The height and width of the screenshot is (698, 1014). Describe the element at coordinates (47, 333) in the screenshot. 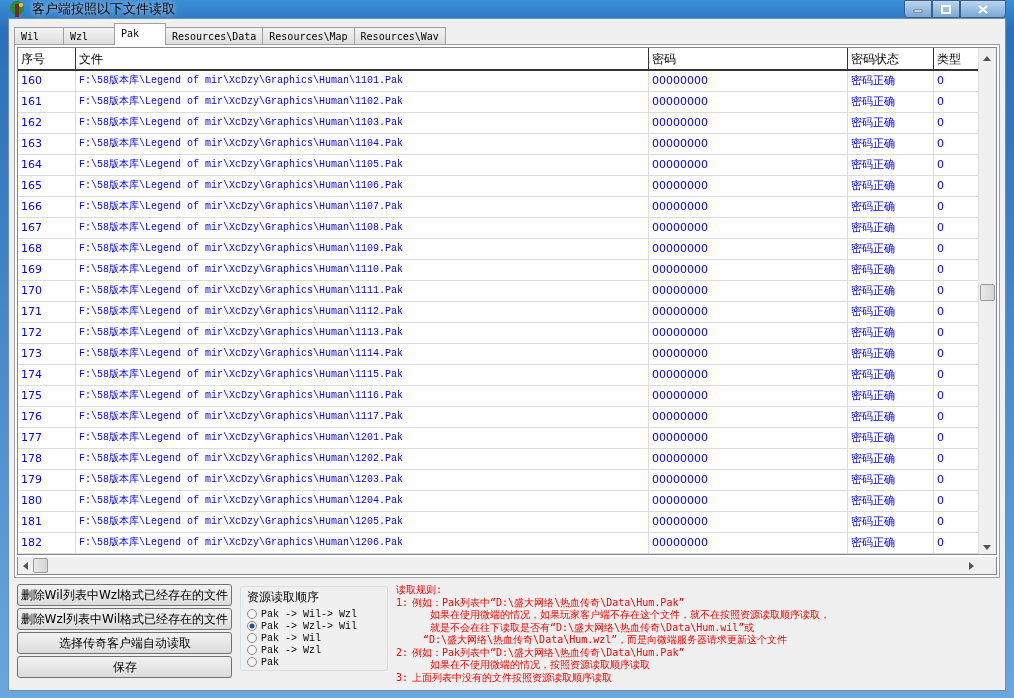

I see `table-cell: 172` at that location.